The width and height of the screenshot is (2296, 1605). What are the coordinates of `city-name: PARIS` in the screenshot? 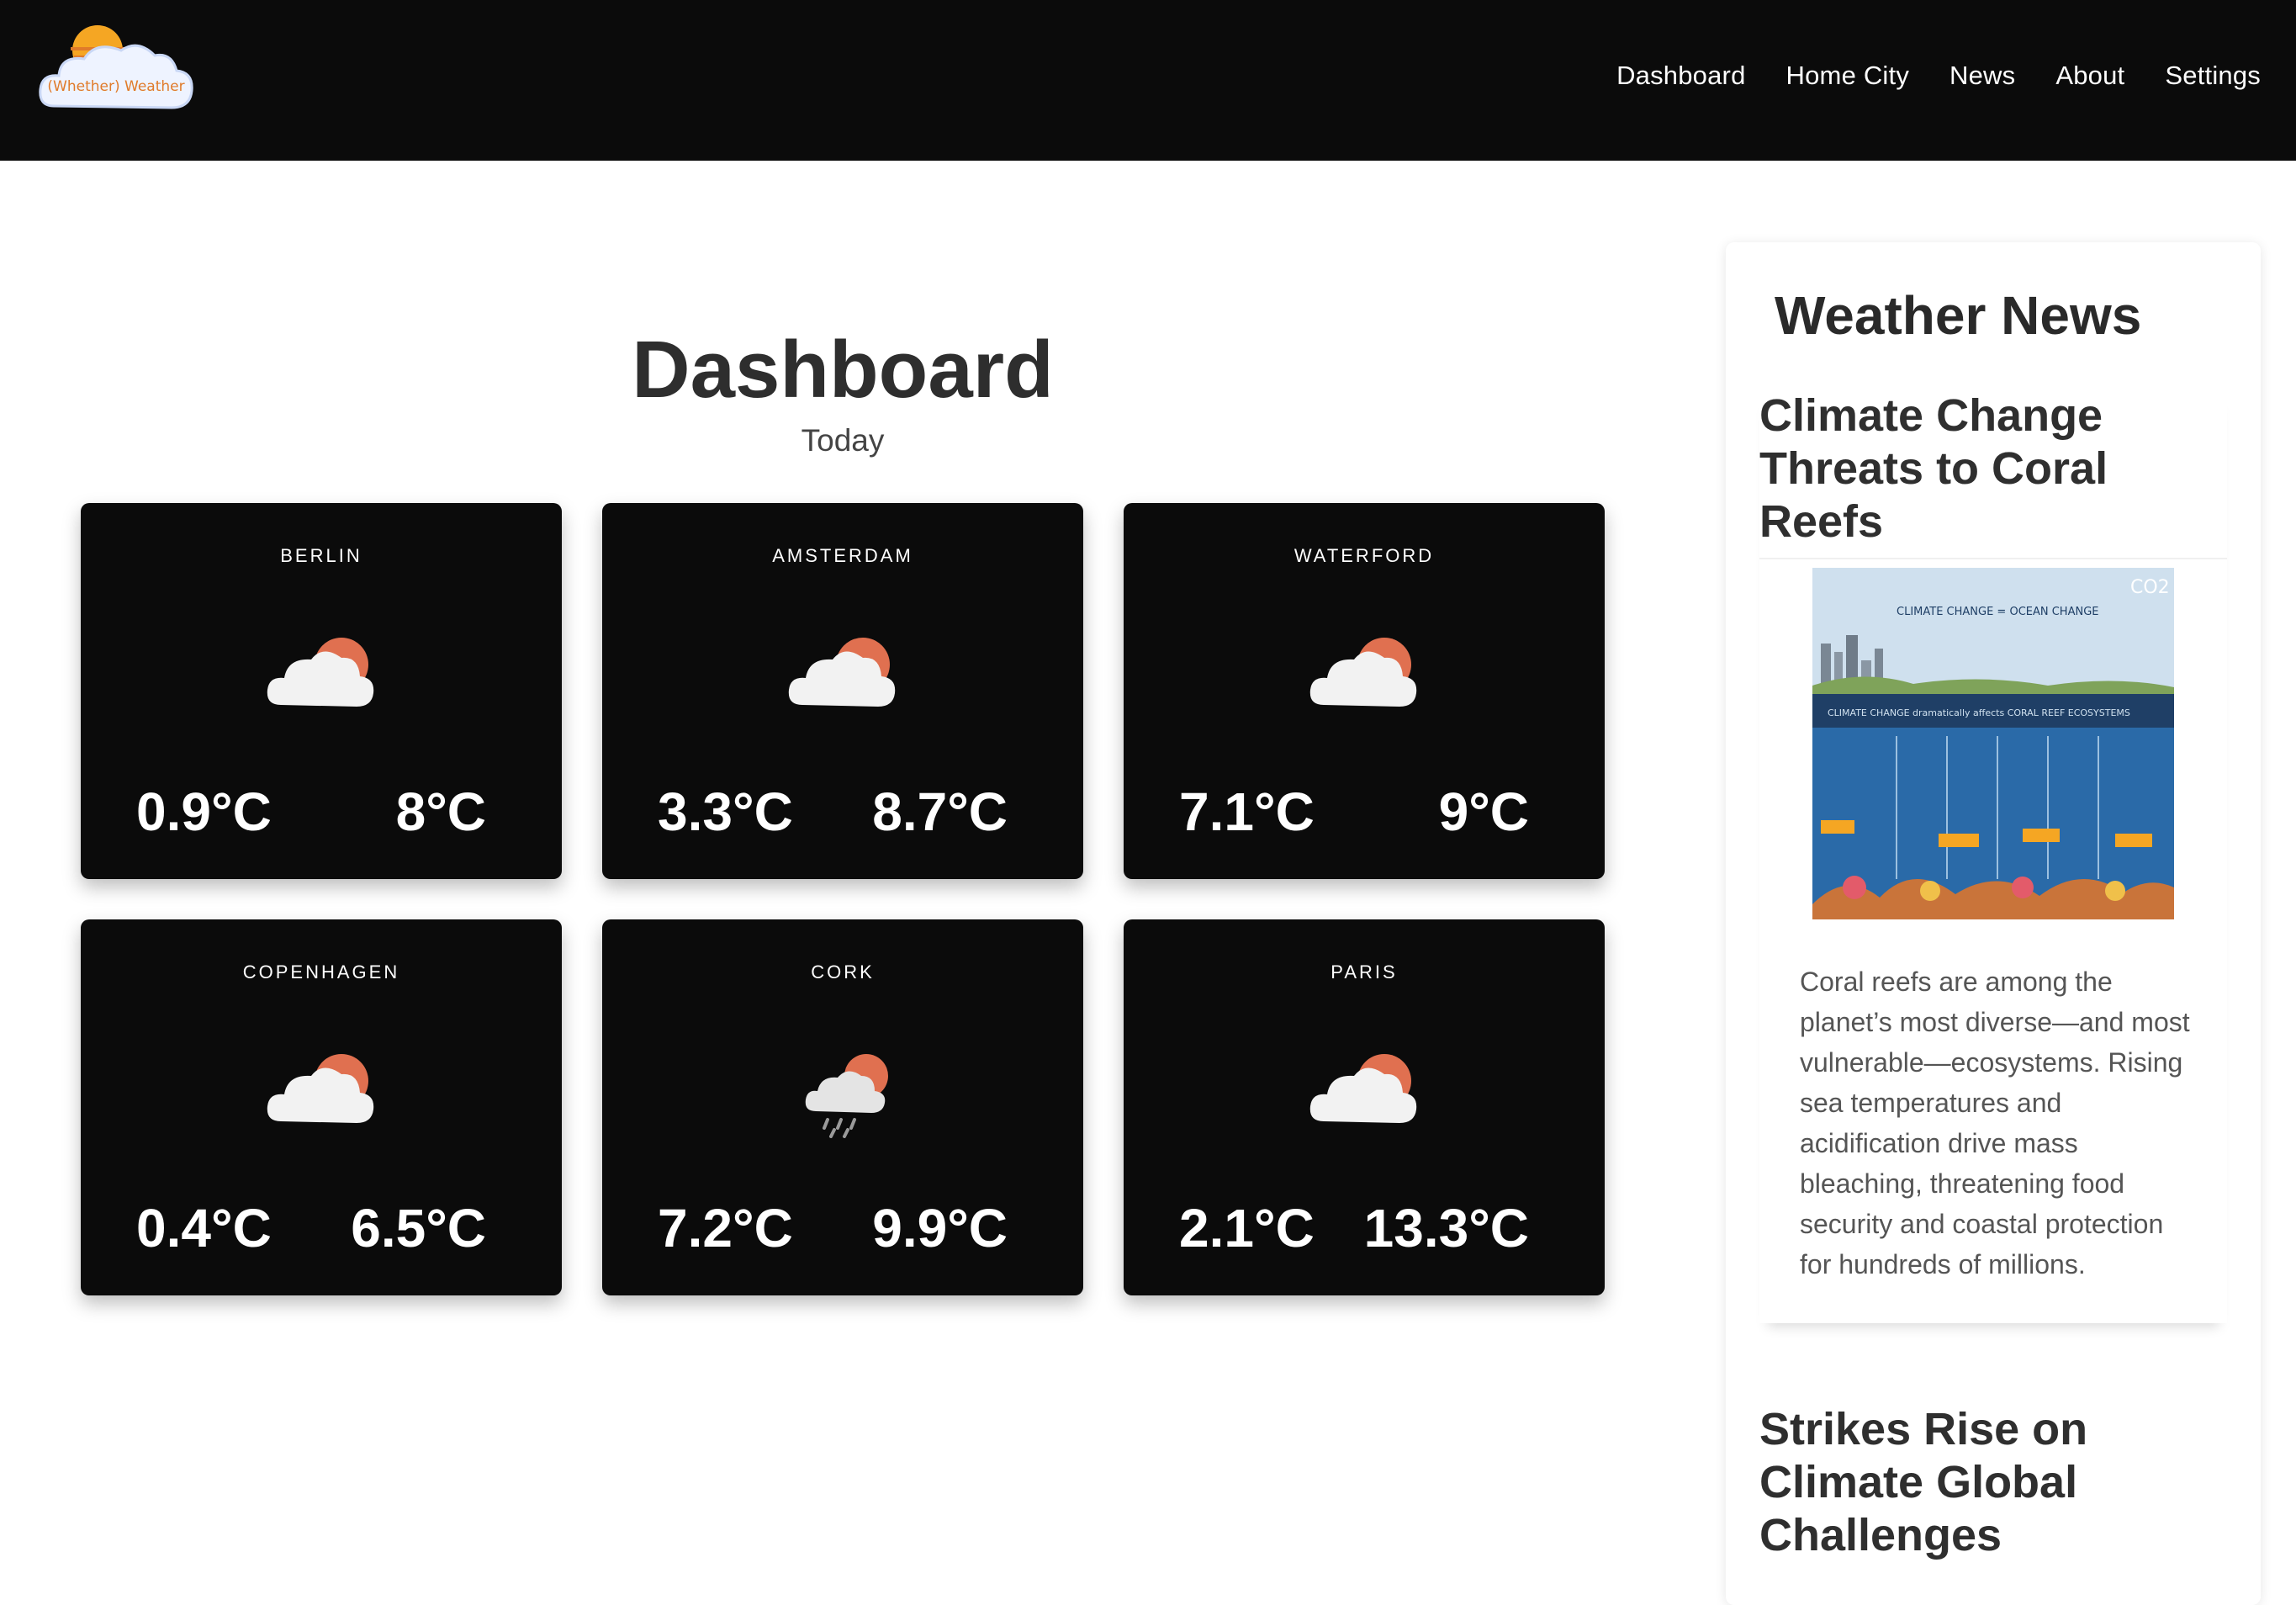 It's located at (1364, 972).